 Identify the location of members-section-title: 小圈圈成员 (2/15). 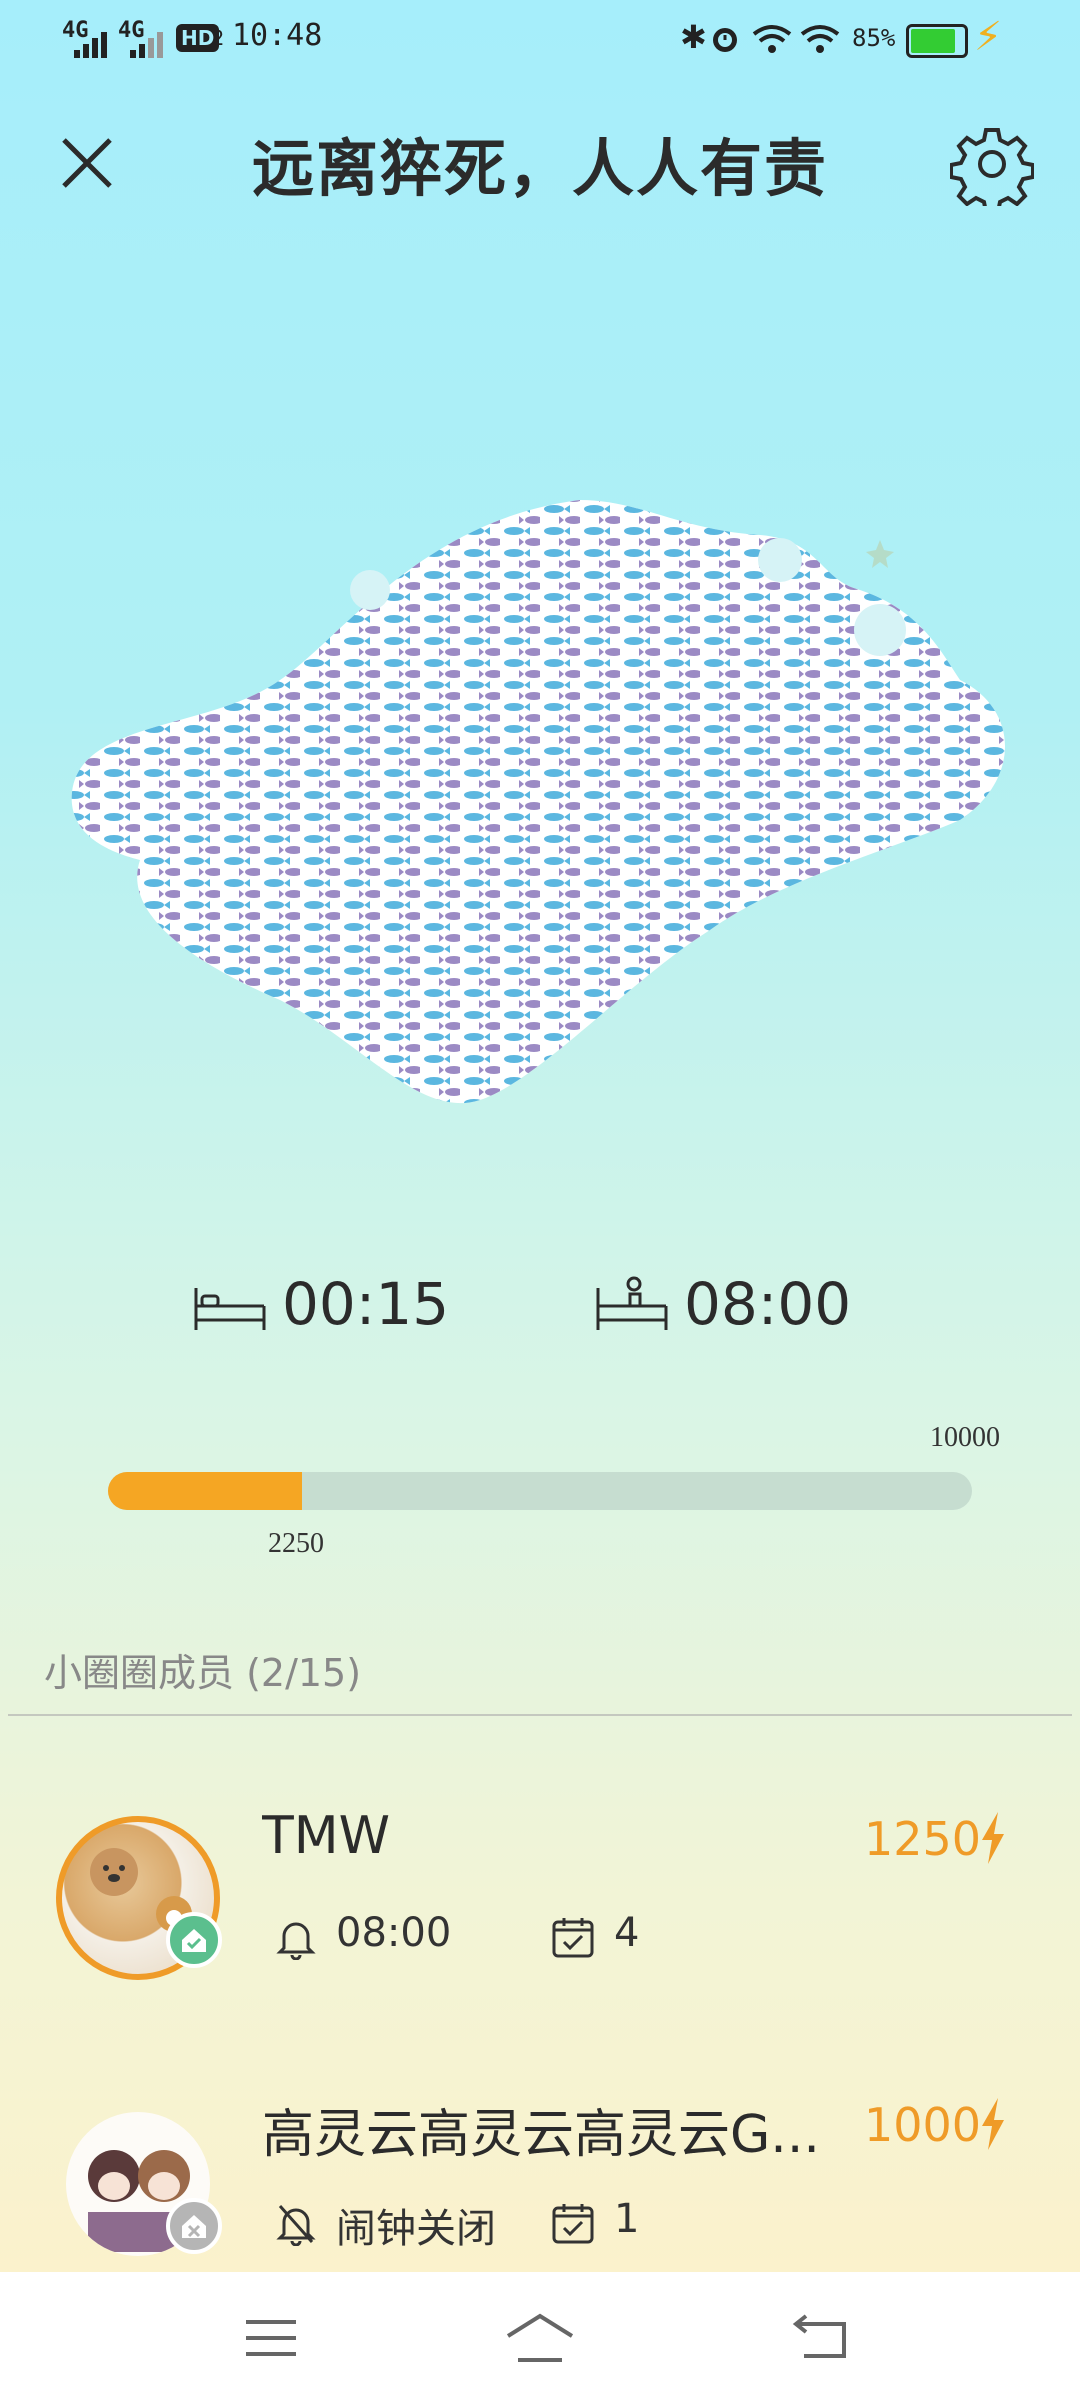
(203, 1673).